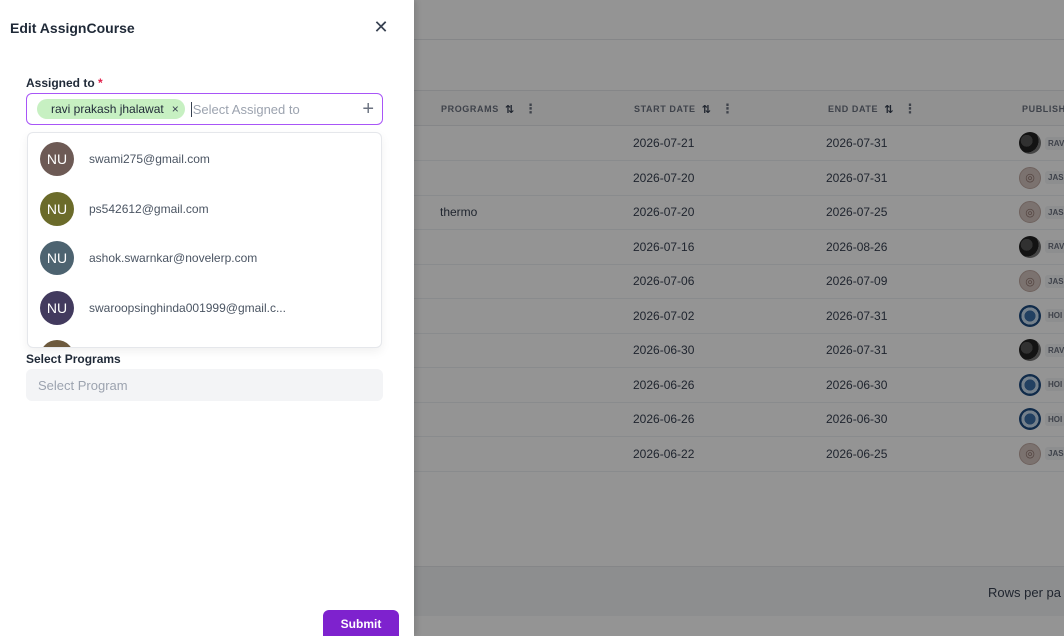  I want to click on assigned-to-input, so click(260, 109).